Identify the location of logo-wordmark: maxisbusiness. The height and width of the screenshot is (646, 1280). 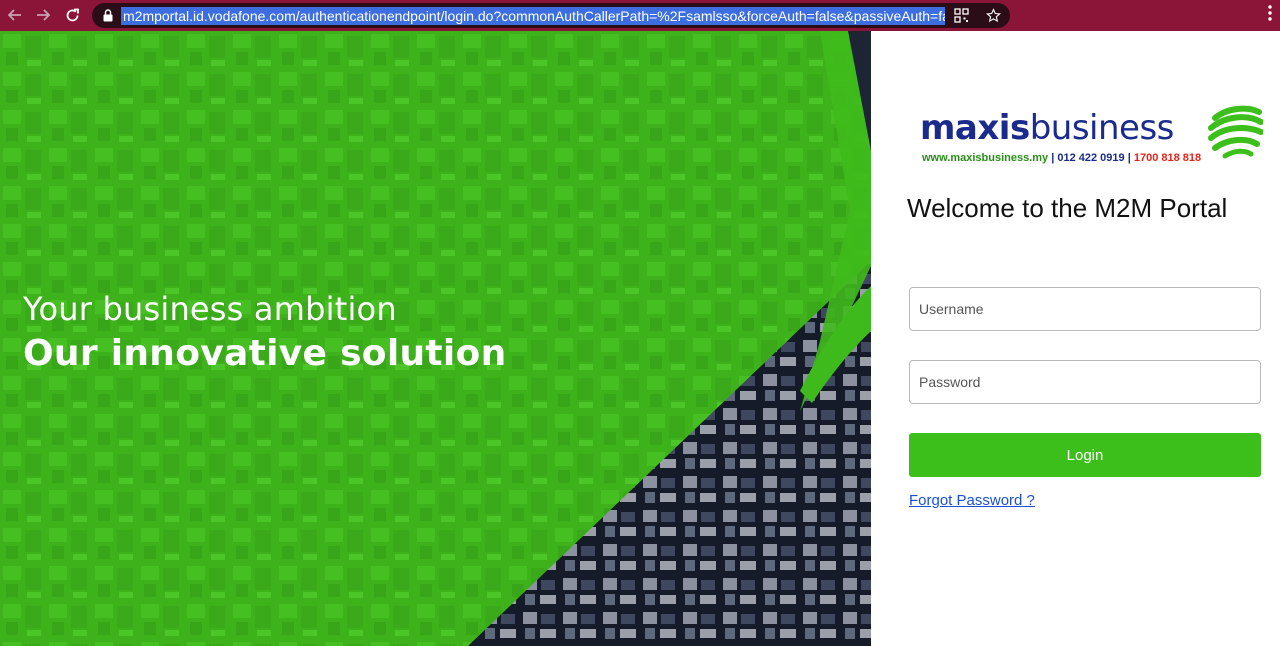
(1047, 128).